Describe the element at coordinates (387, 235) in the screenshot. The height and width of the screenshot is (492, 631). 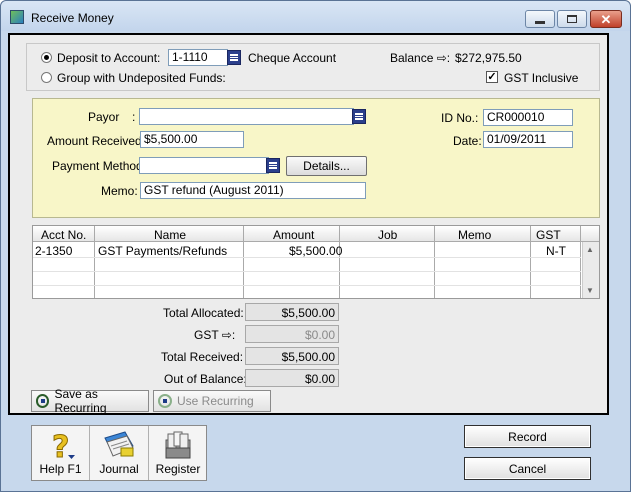
I see `column-header-job: Job` at that location.